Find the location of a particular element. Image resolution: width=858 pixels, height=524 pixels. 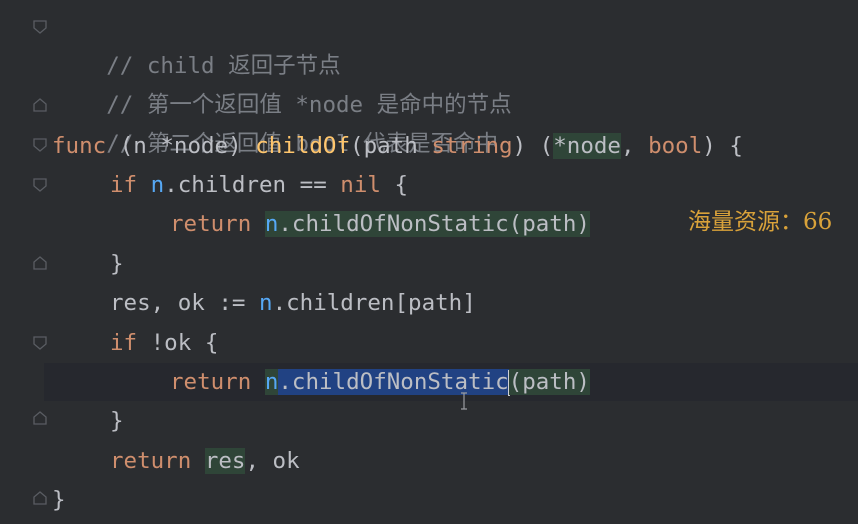

text-cursor-icon is located at coordinates (464, 401).